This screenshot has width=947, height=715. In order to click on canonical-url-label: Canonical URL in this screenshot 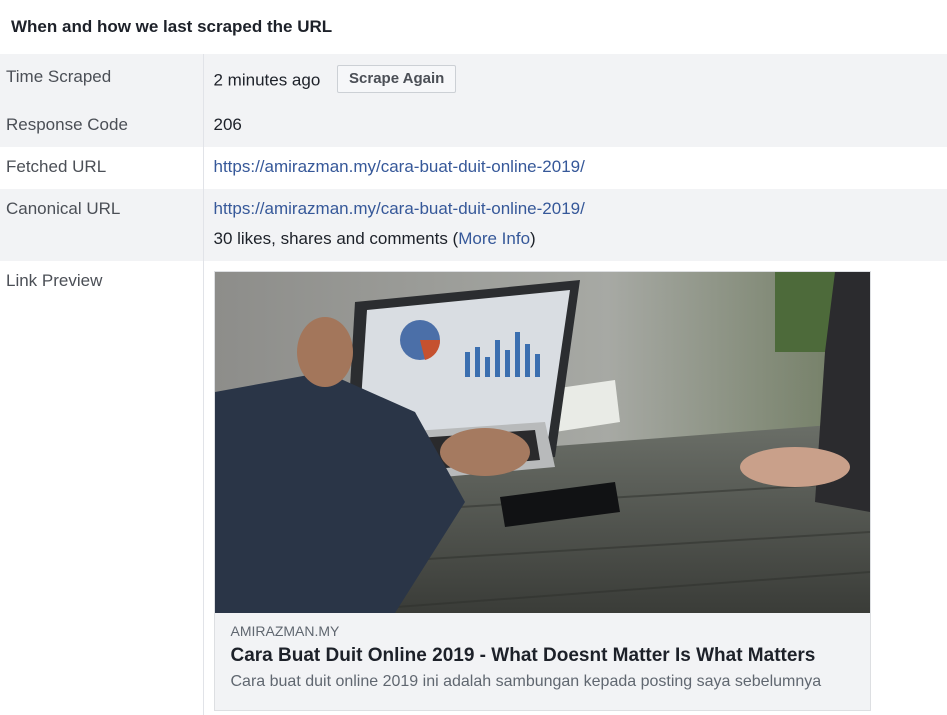, I will do `click(102, 225)`.